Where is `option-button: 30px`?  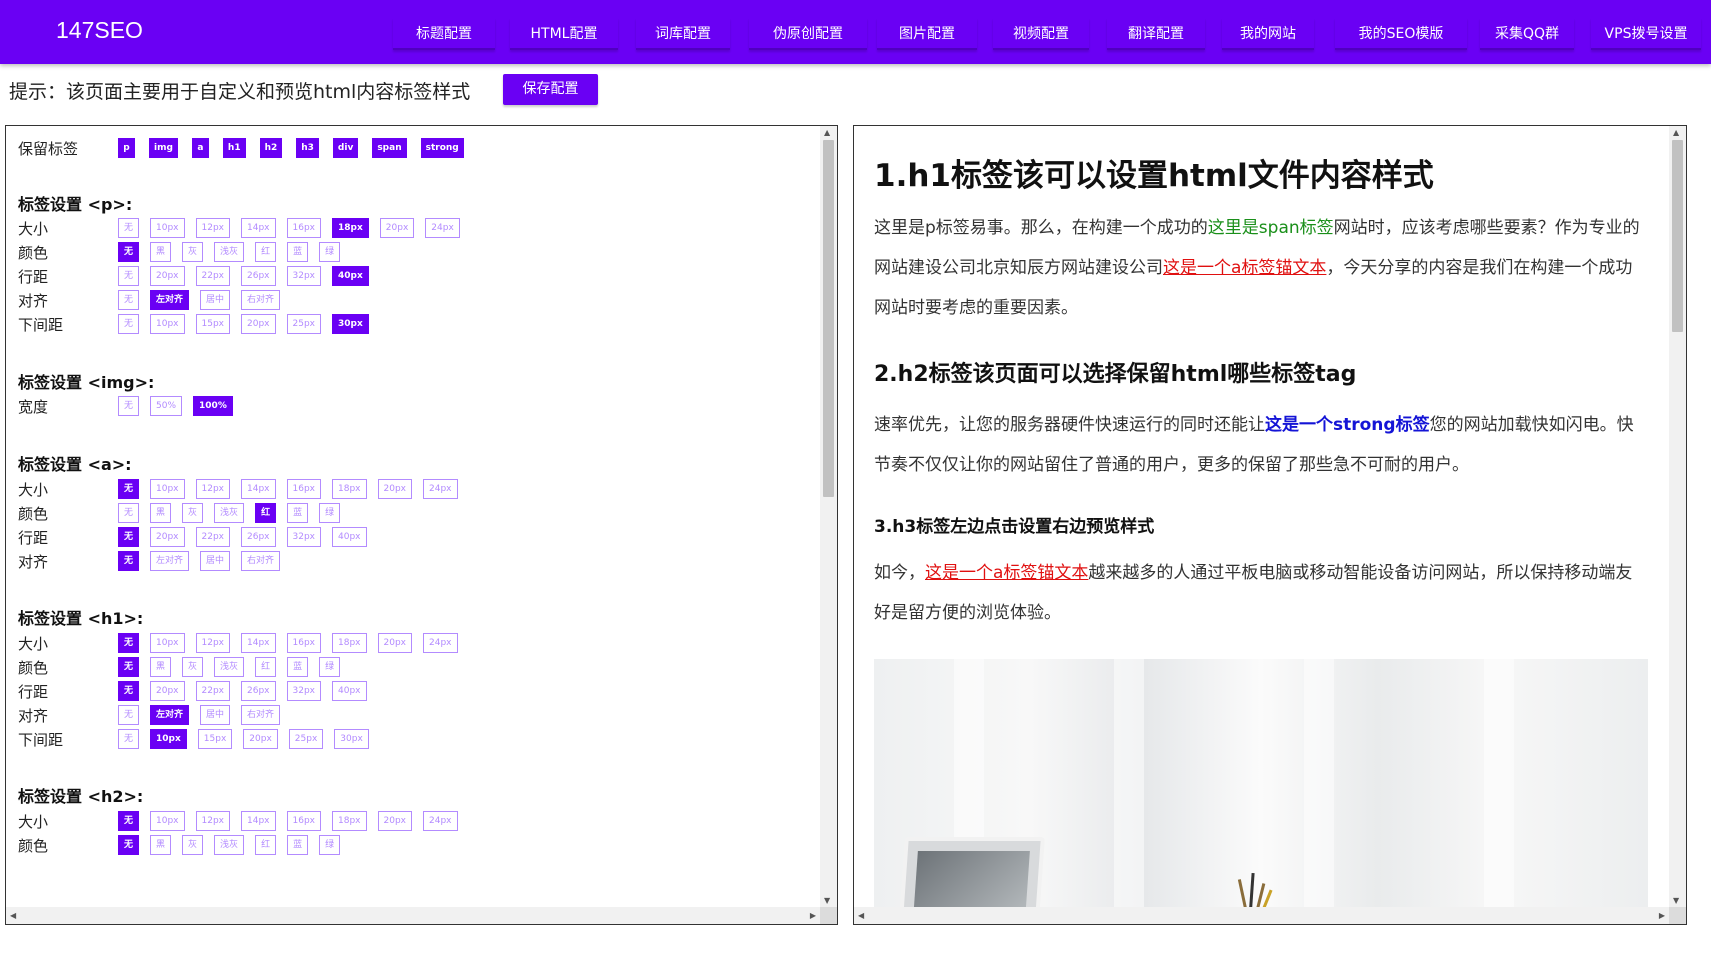 option-button: 30px is located at coordinates (350, 324).